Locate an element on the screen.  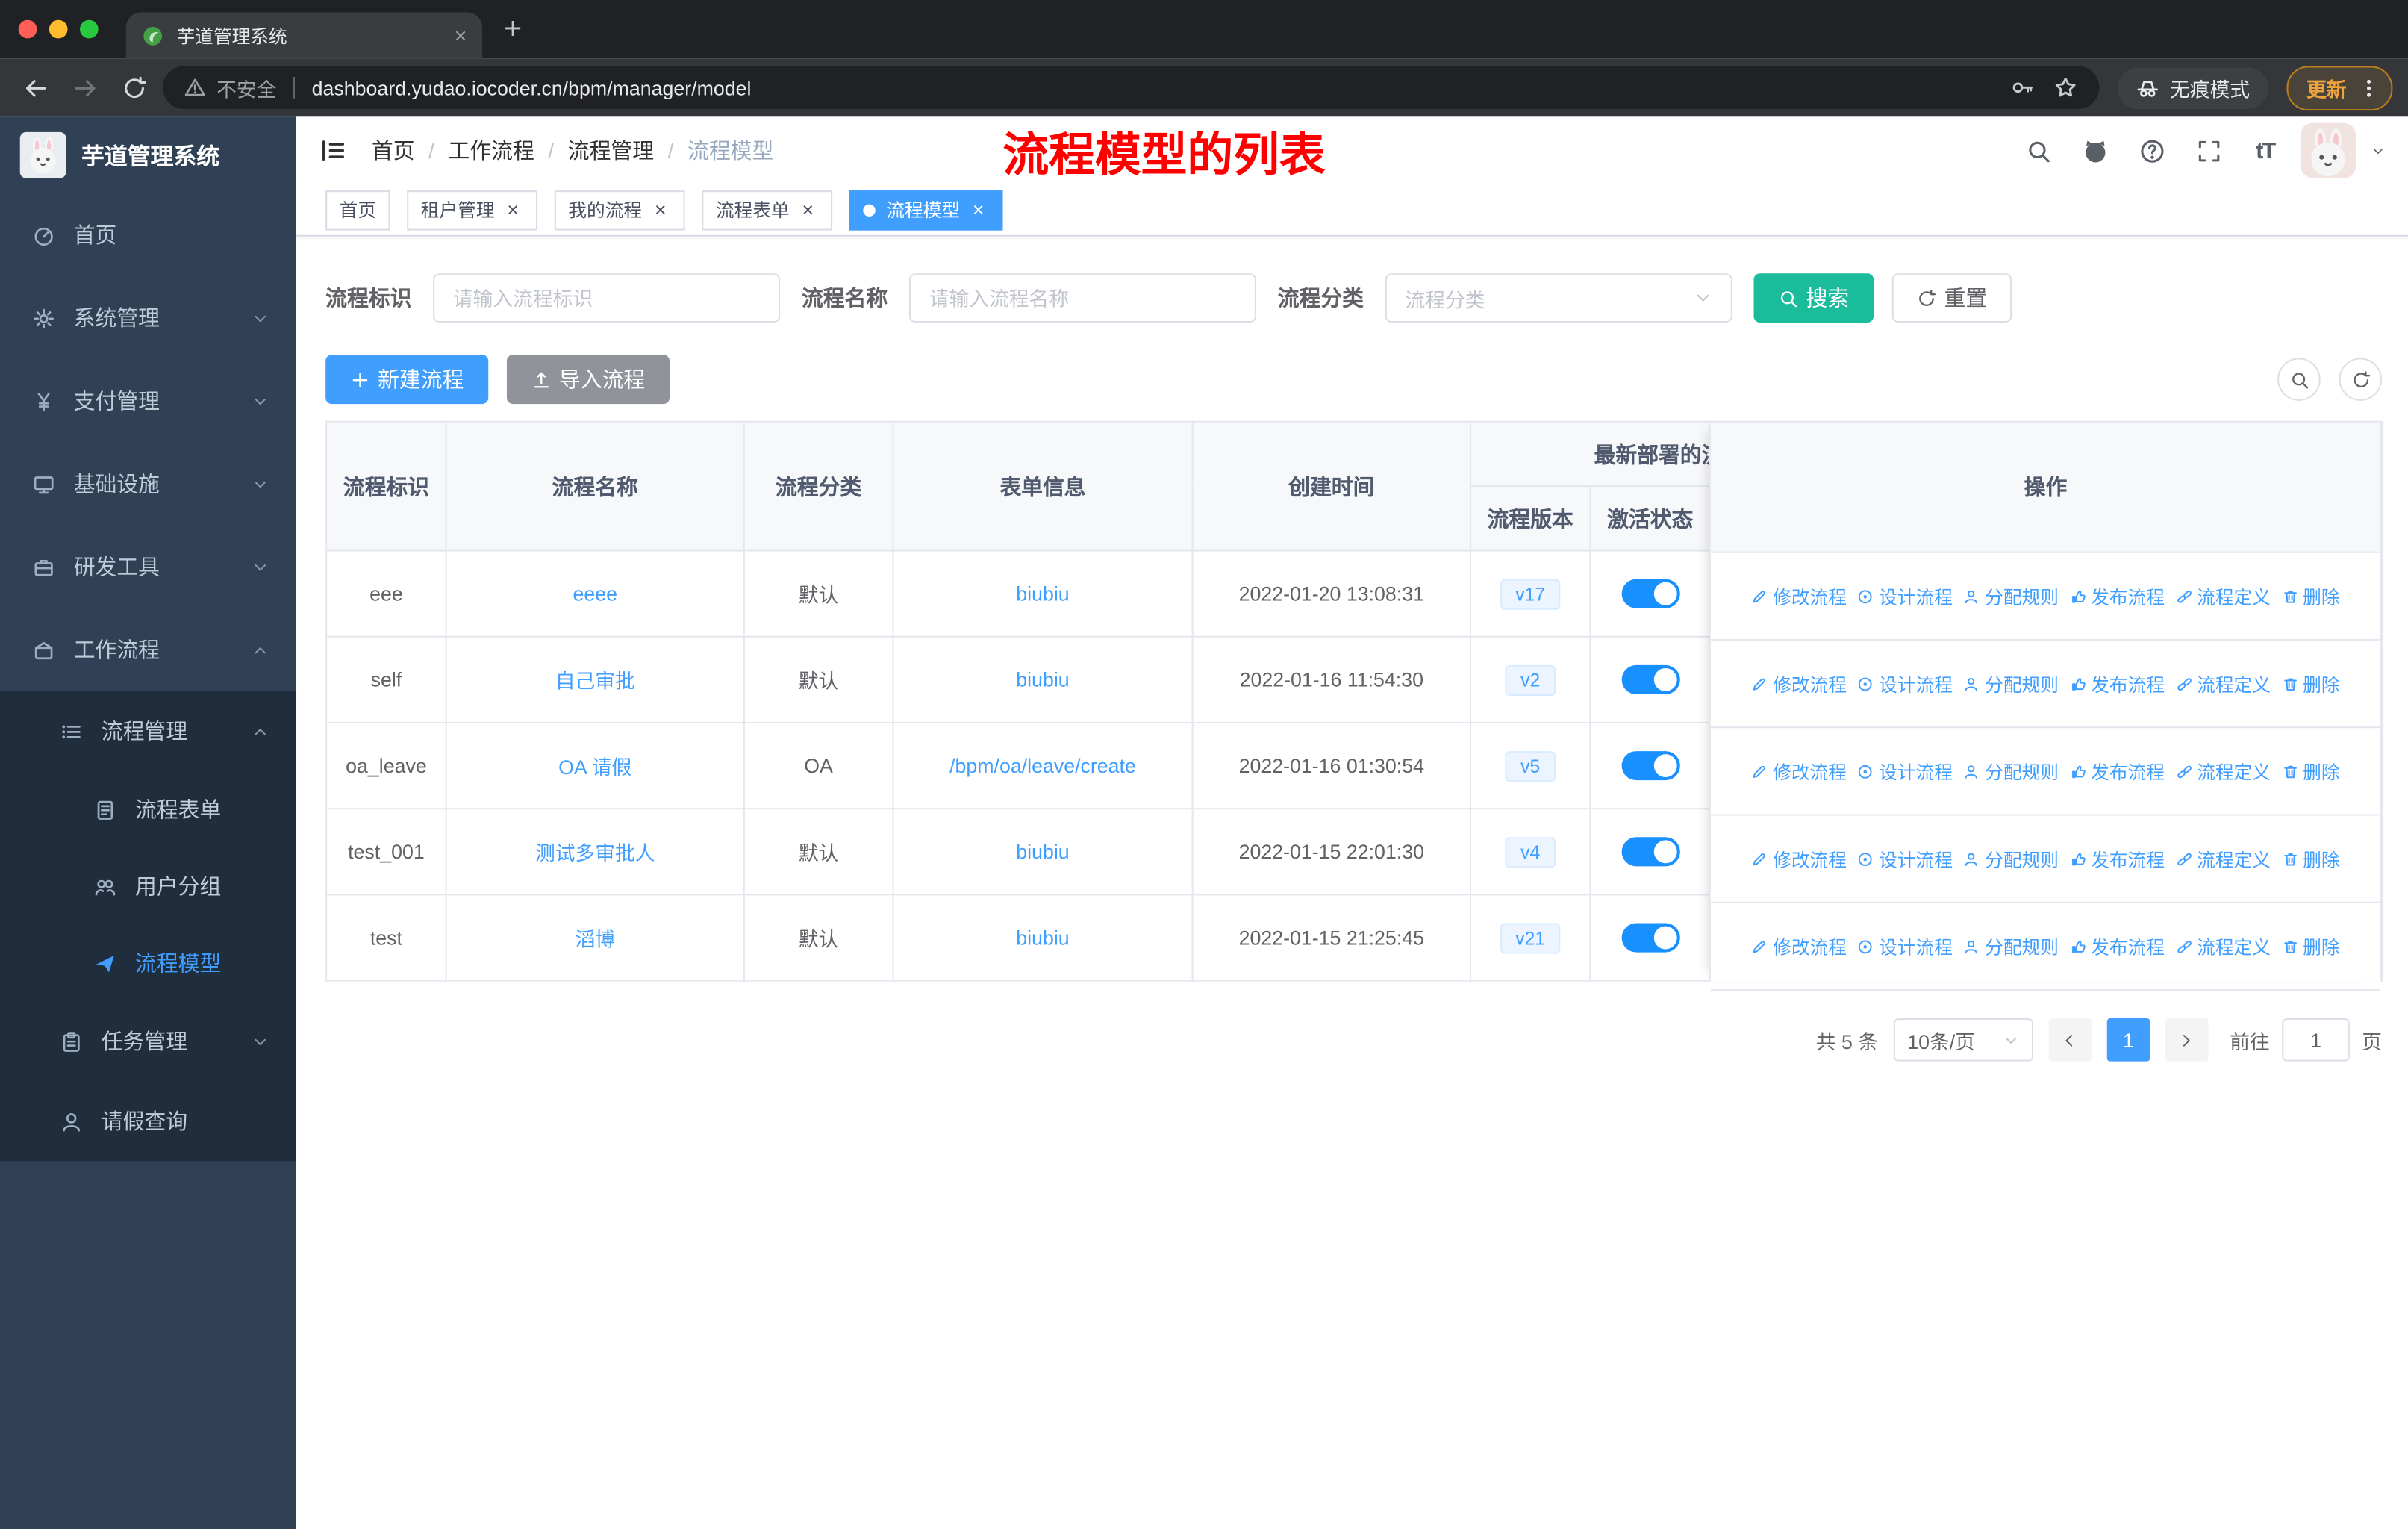
breadcrumb-item: 首页 is located at coordinates (393, 150).